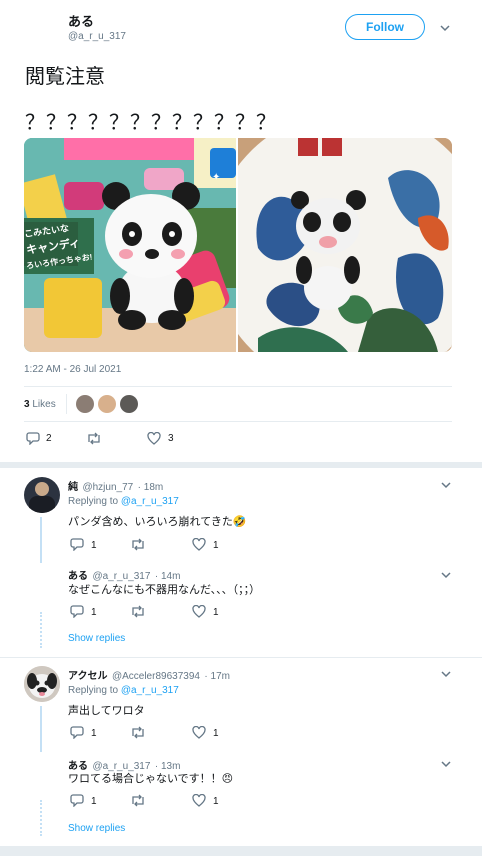 The width and height of the screenshot is (482, 856). Describe the element at coordinates (385, 27) in the screenshot. I see `follow-button: Follow` at that location.